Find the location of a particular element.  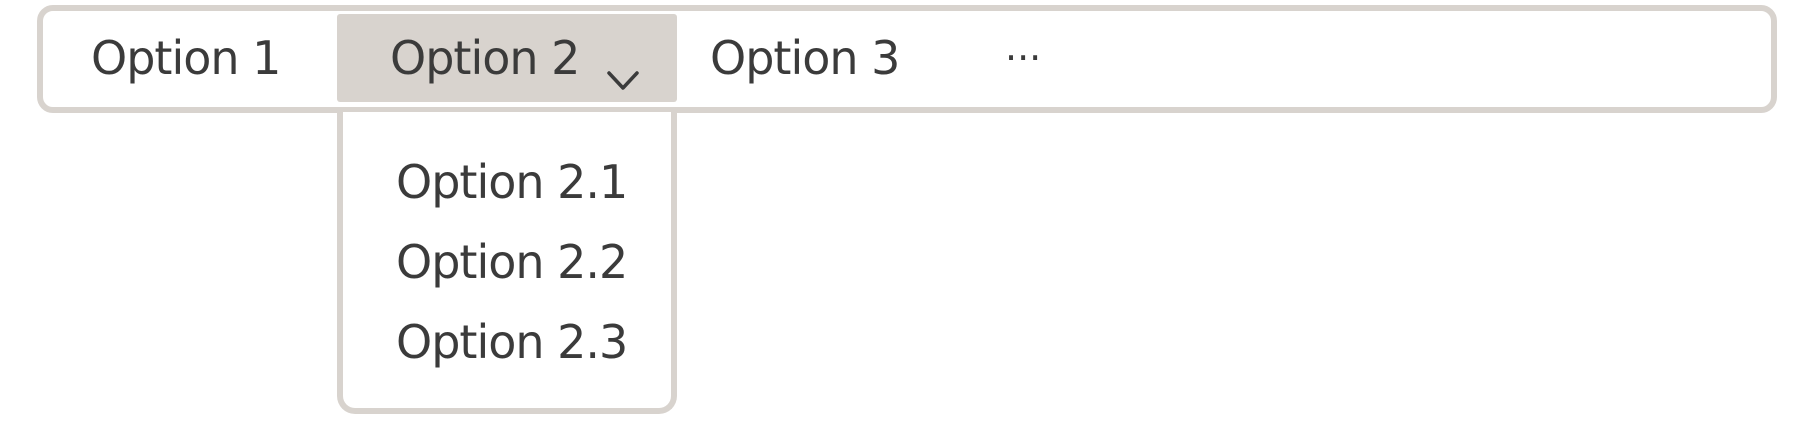

chevron-down-icon is located at coordinates (623, 70).